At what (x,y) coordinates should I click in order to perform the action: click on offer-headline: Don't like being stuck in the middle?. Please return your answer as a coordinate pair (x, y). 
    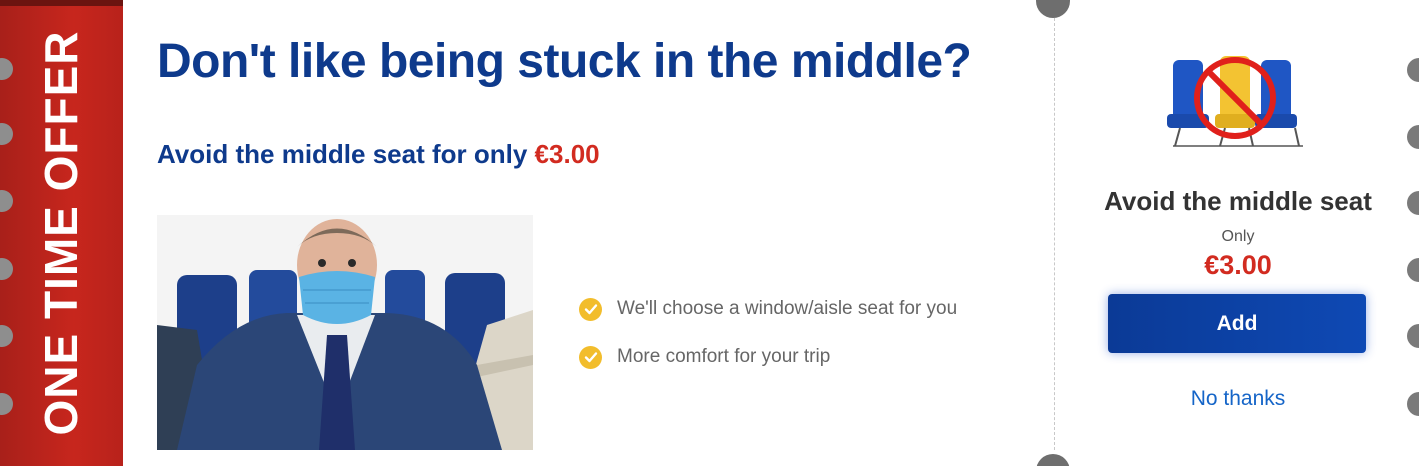
    Looking at the image, I should click on (564, 61).